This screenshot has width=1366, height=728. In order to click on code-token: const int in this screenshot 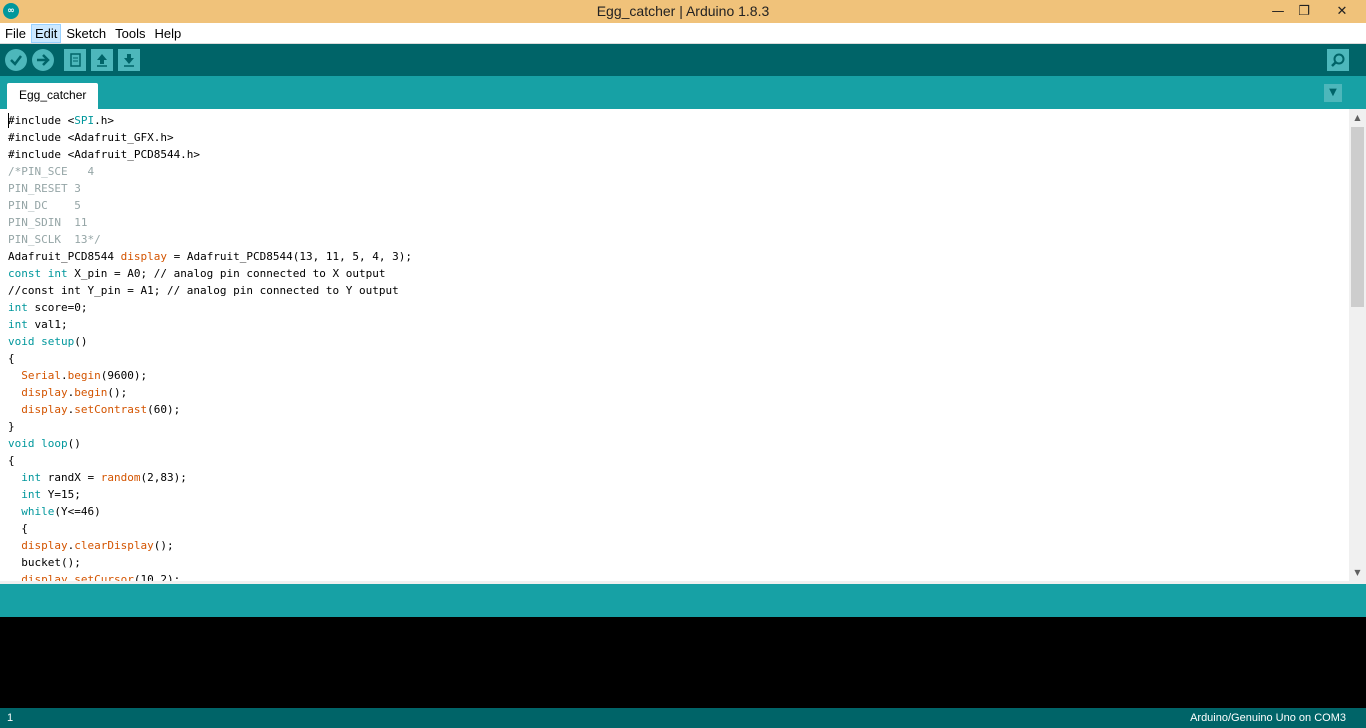, I will do `click(38, 273)`.